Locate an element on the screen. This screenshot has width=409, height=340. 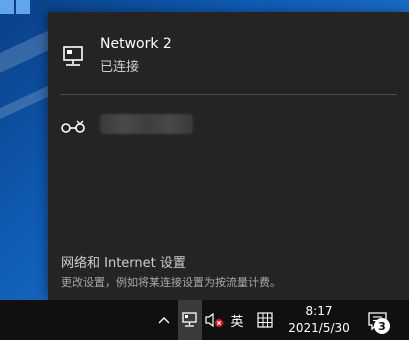
network-tray-button is located at coordinates (190, 320).